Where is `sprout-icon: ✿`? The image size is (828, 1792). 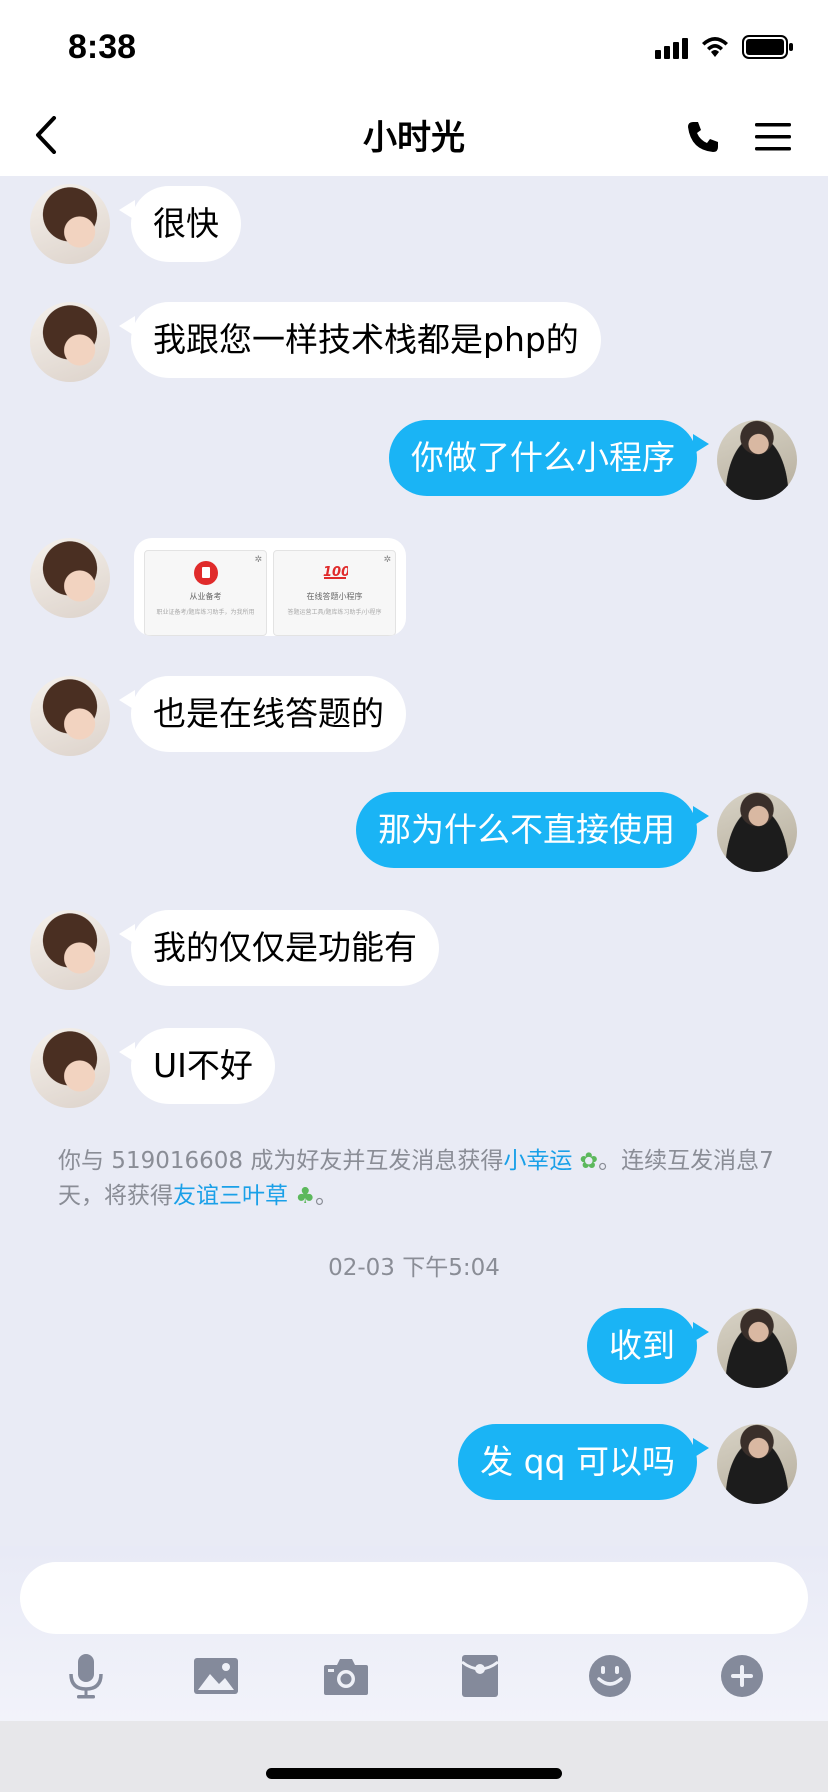
sprout-icon: ✿ is located at coordinates (589, 1161).